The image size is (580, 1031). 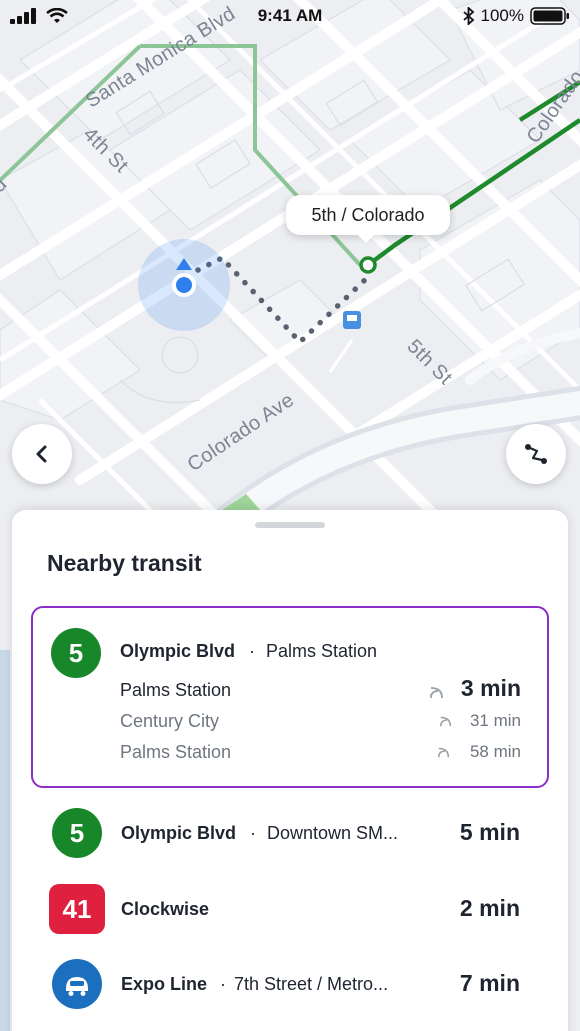 What do you see at coordinates (124, 563) in the screenshot?
I see `sheet-title: Nearby transit` at bounding box center [124, 563].